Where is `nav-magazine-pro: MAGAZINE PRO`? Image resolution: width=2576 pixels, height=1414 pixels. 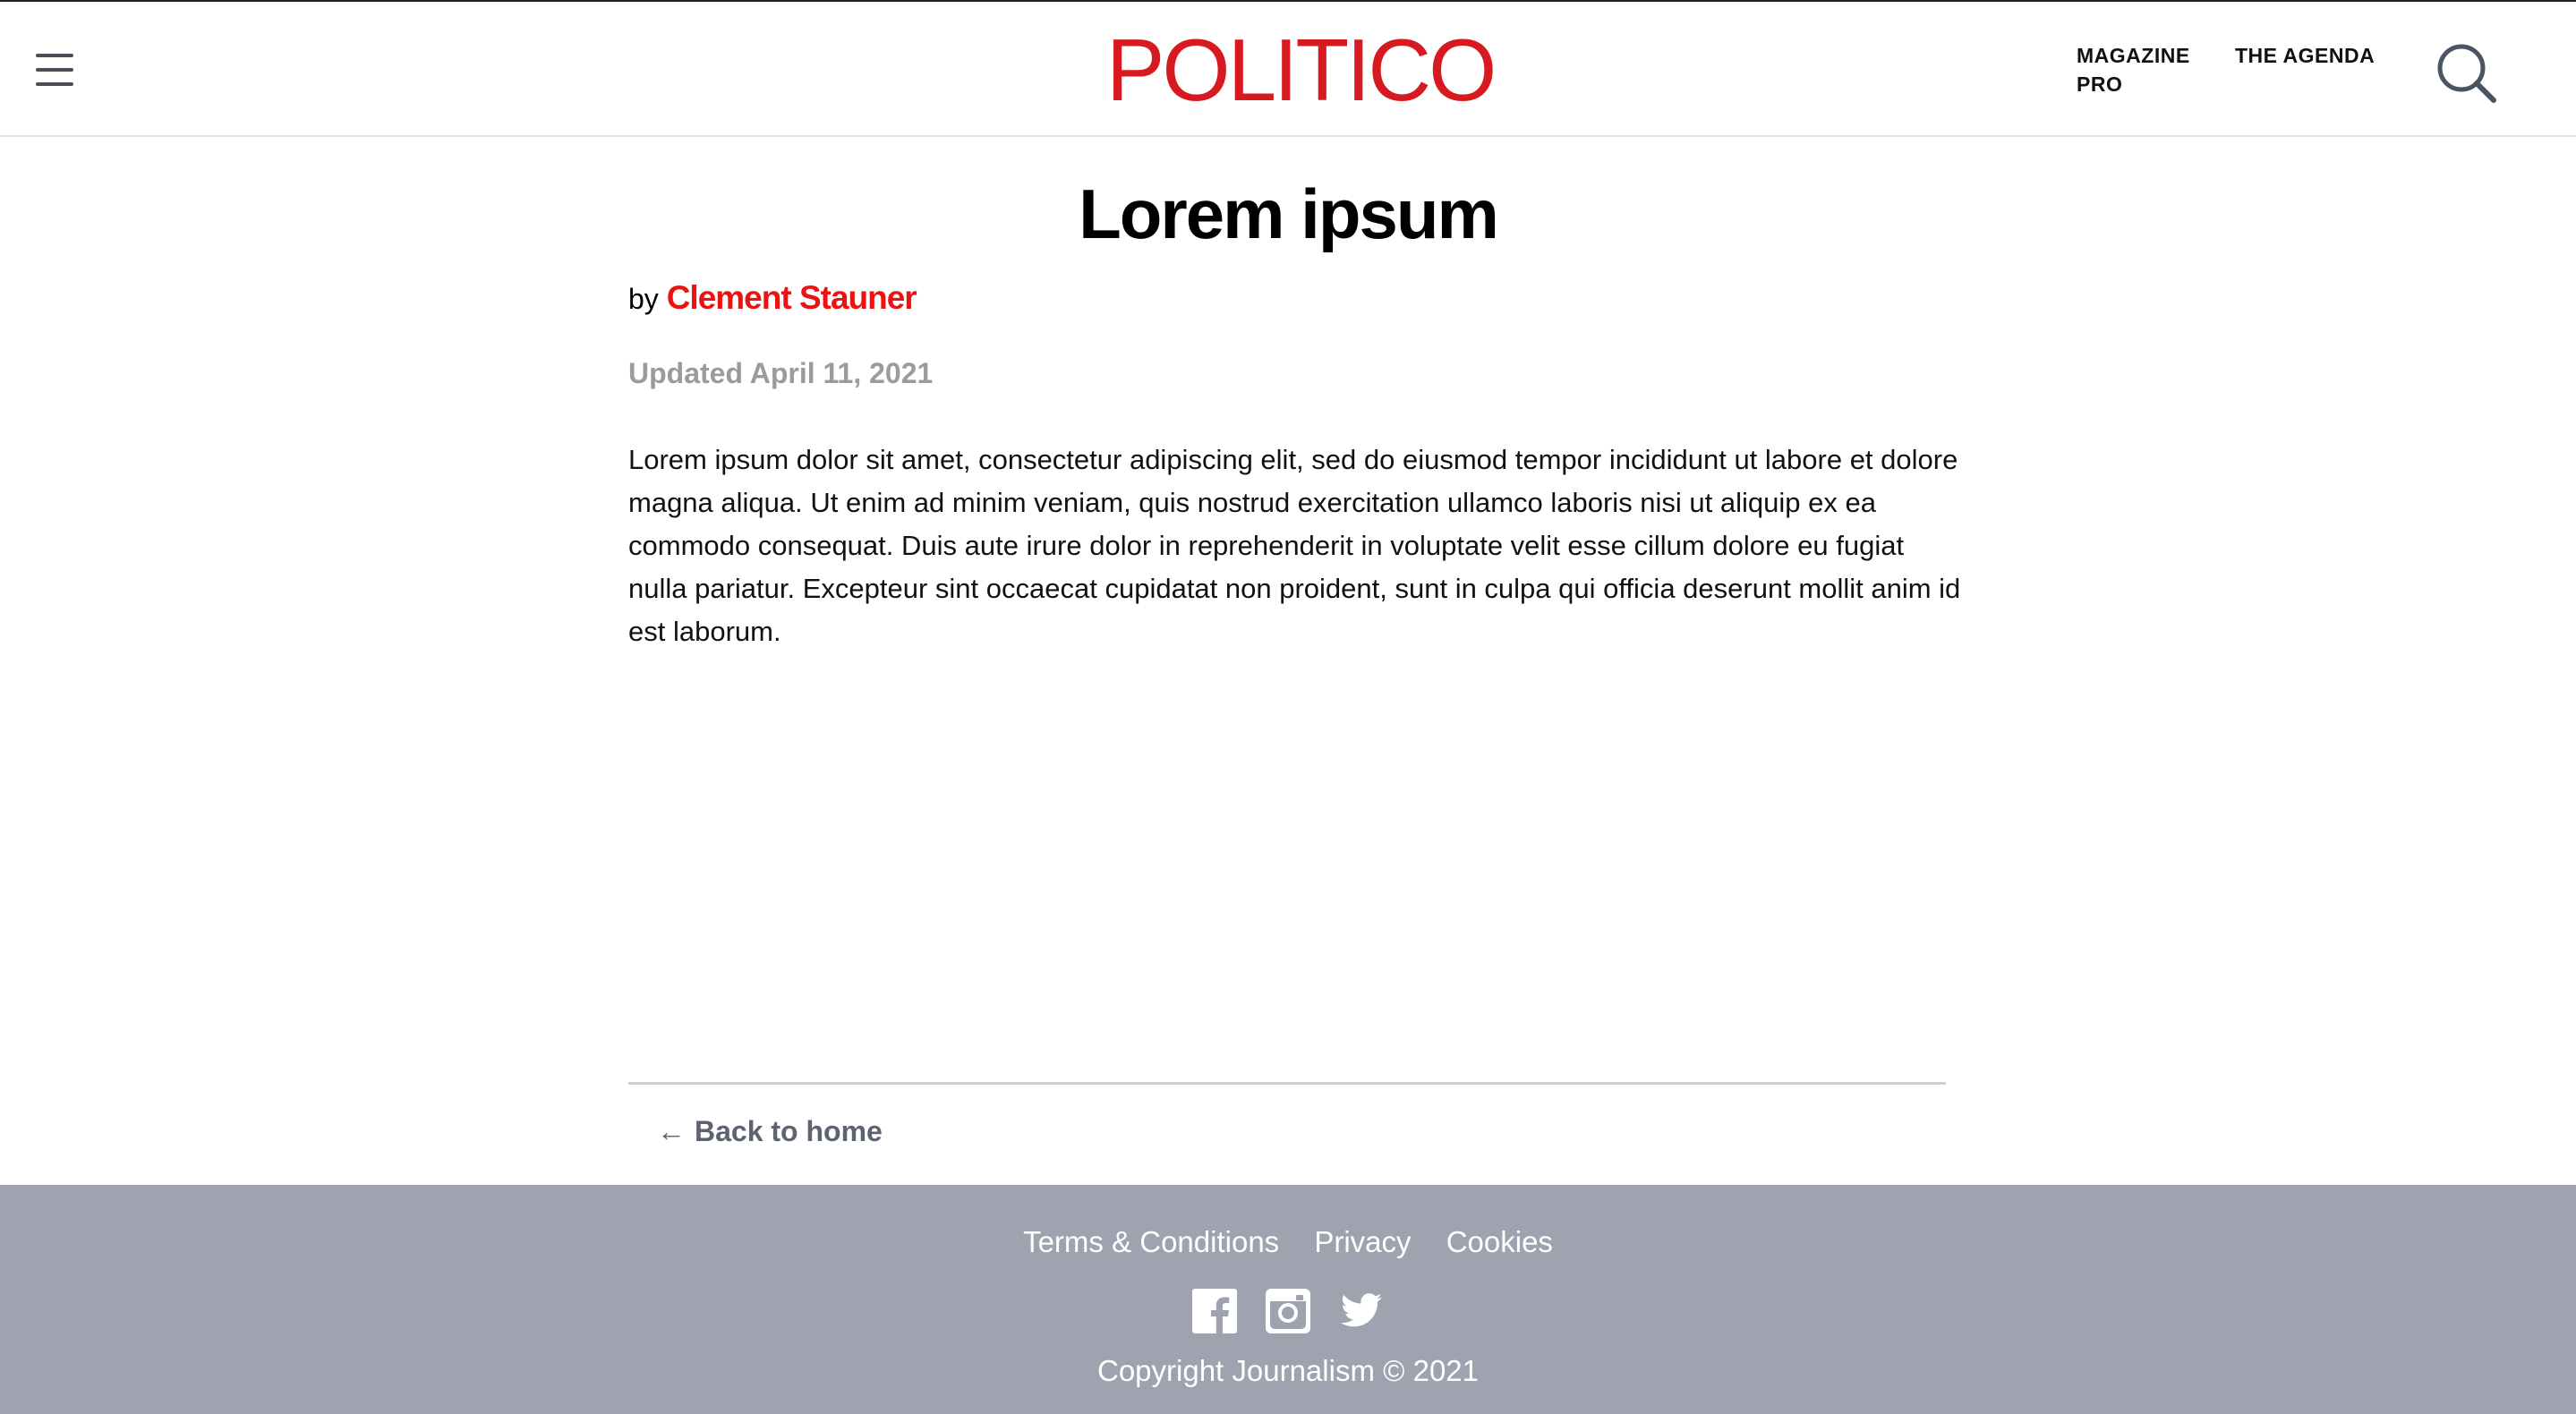
nav-magazine-pro: MAGAZINE PRO is located at coordinates (2148, 69).